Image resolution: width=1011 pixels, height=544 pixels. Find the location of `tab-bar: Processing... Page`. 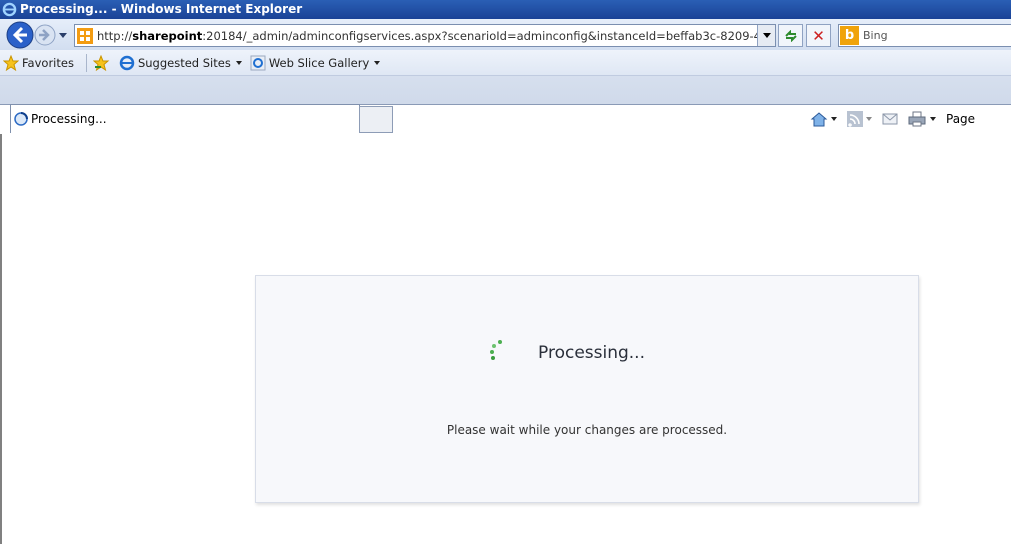

tab-bar: Processing... Page is located at coordinates (505, 105).